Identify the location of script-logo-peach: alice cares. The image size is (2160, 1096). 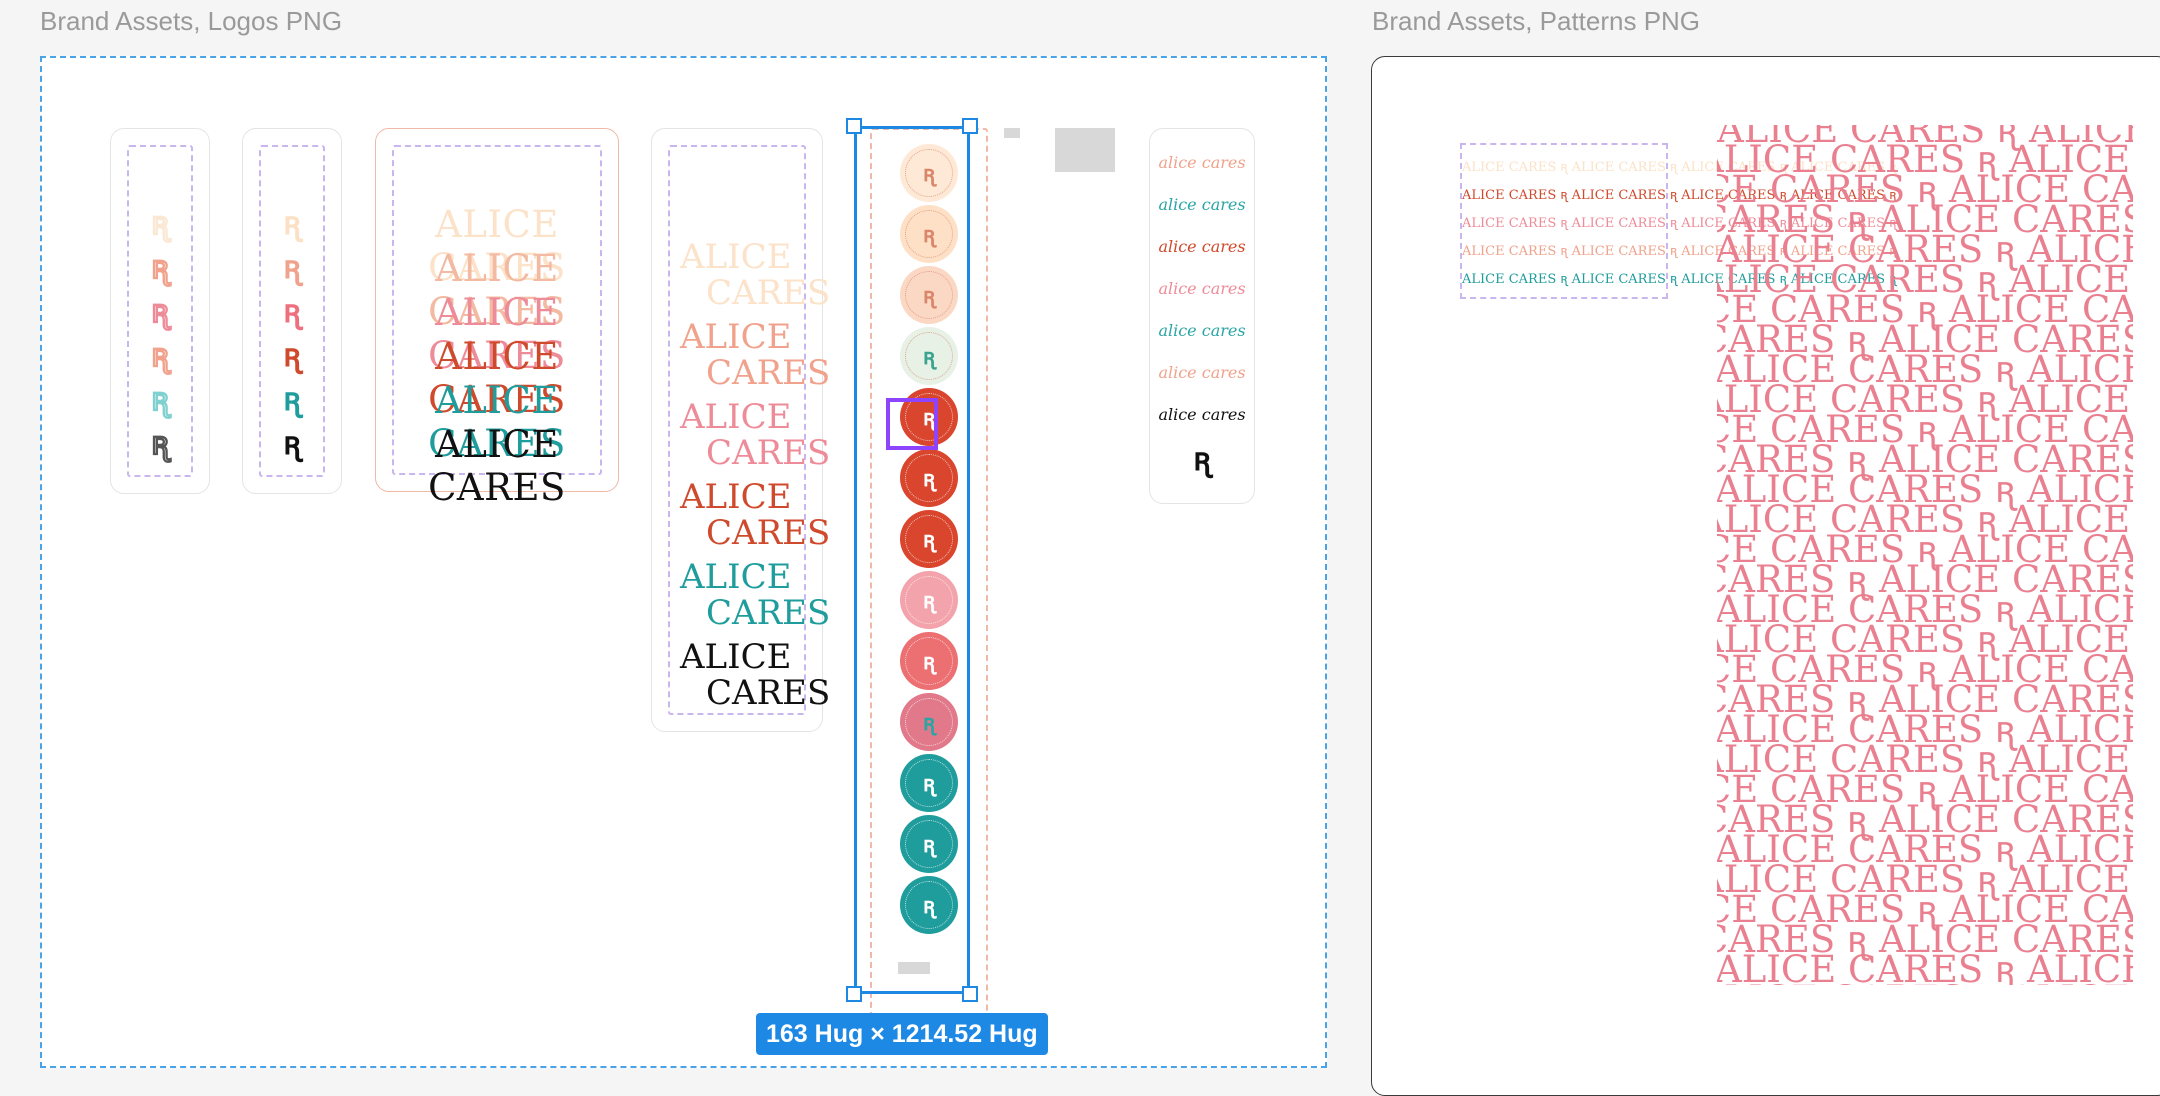
(1202, 162).